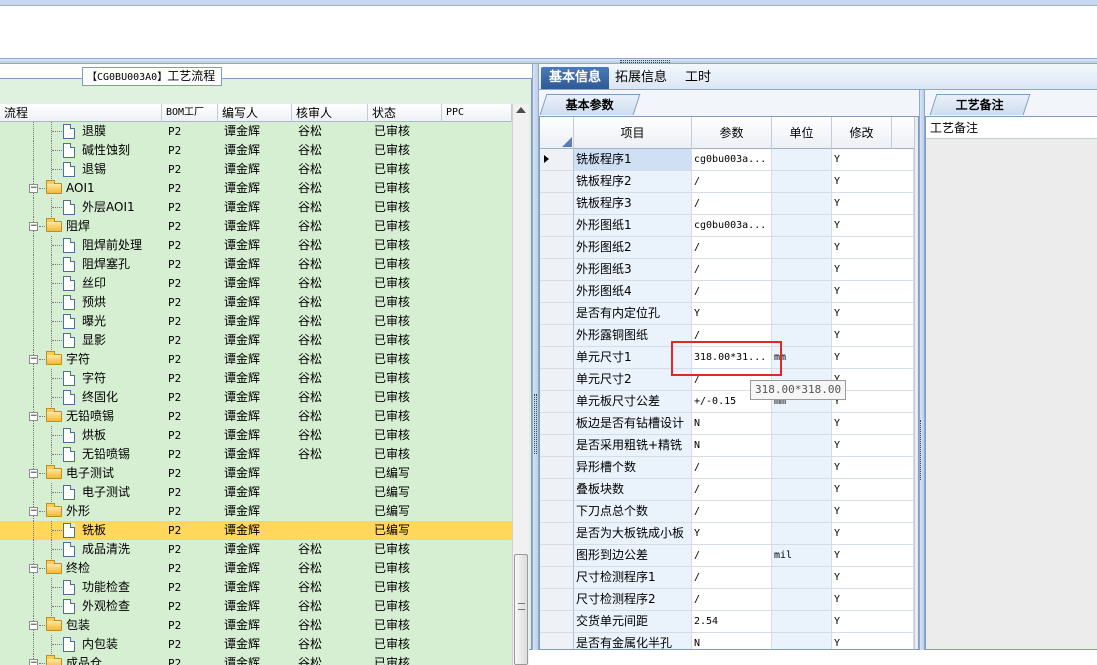  I want to click on tree-row: 阻焊前处理 P2 谭金辉 谷松 已审核, so click(256, 245).